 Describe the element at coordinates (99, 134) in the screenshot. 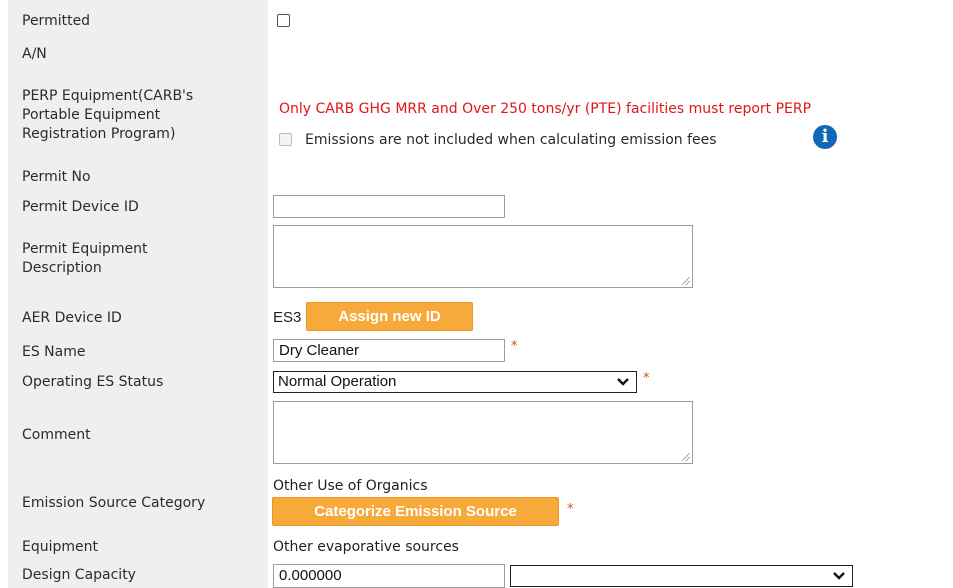

I see `label-perp-line3: Registration Program)` at that location.